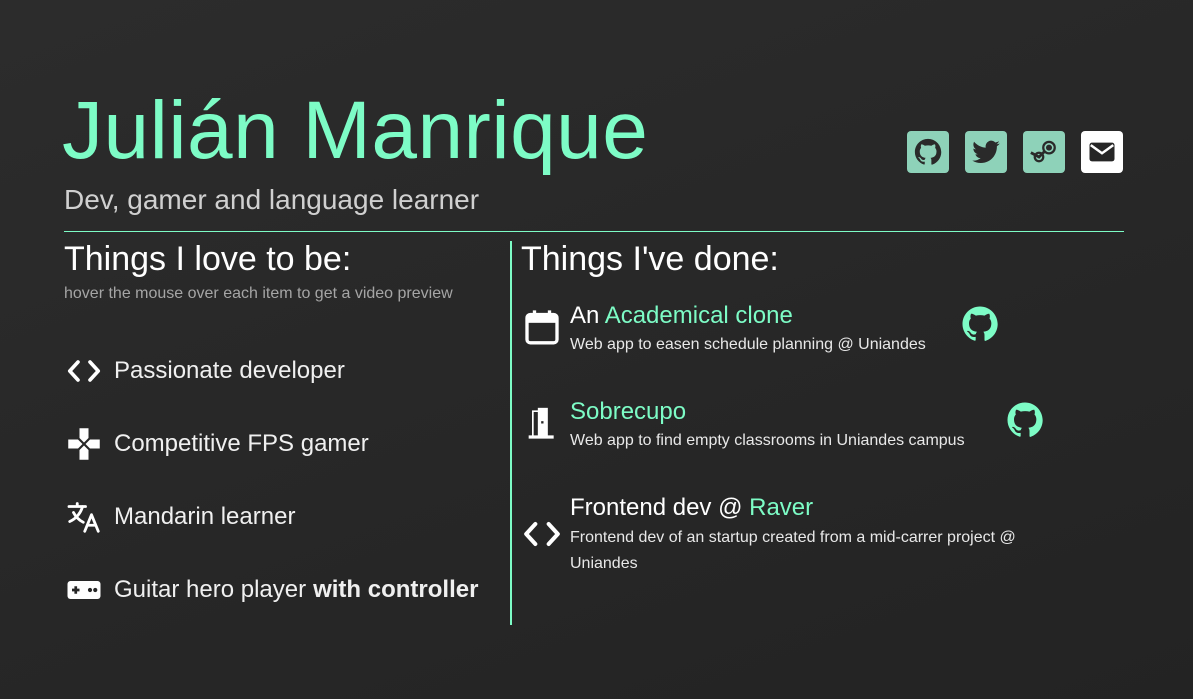 This screenshot has width=1193, height=699. I want to click on love-item-guitar-hero: Guitar hero player with controller, so click(272, 590).